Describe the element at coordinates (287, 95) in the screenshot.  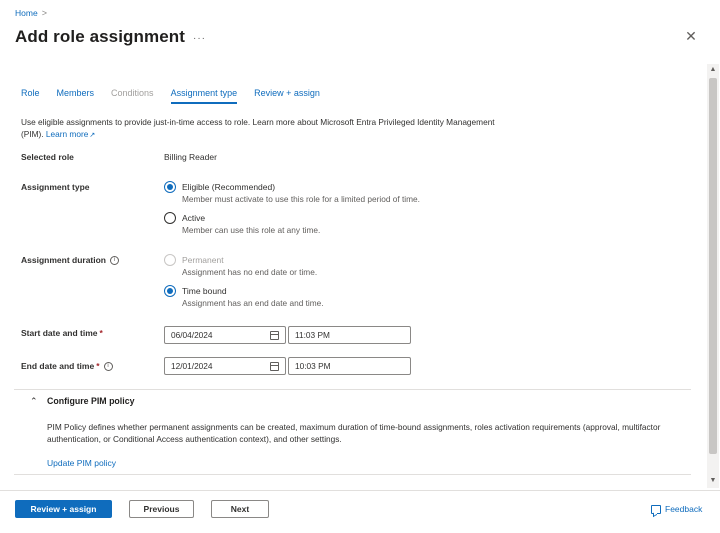
I see `tab-review-assign: Review + assign` at that location.